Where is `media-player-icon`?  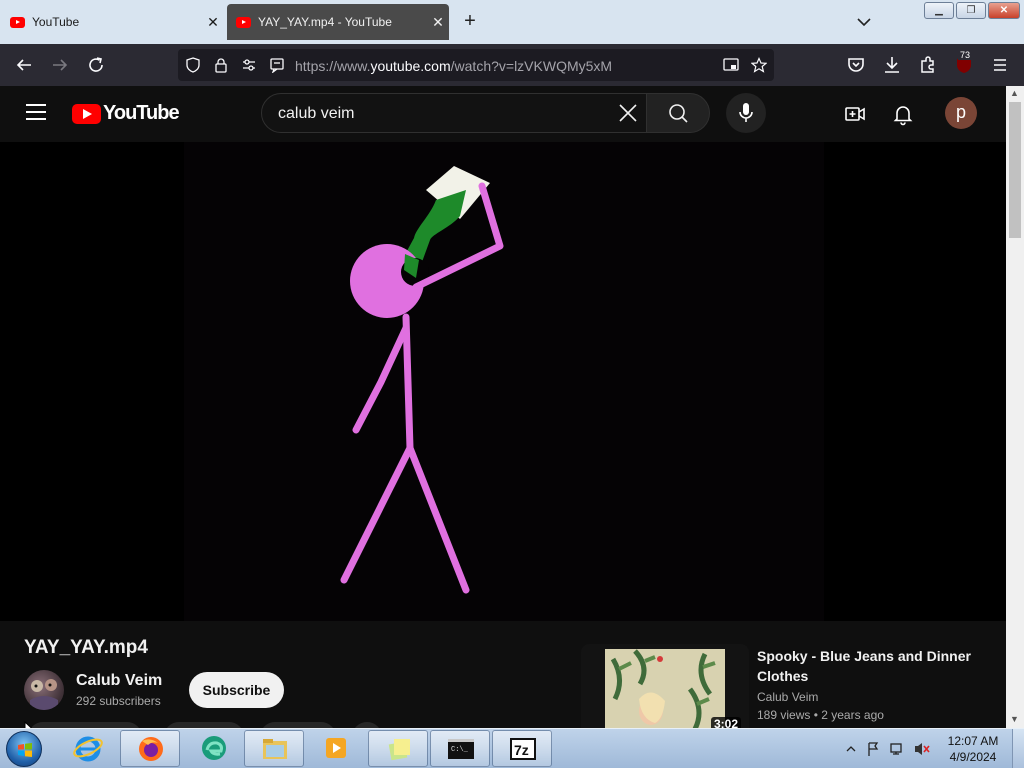 media-player-icon is located at coordinates (336, 748).